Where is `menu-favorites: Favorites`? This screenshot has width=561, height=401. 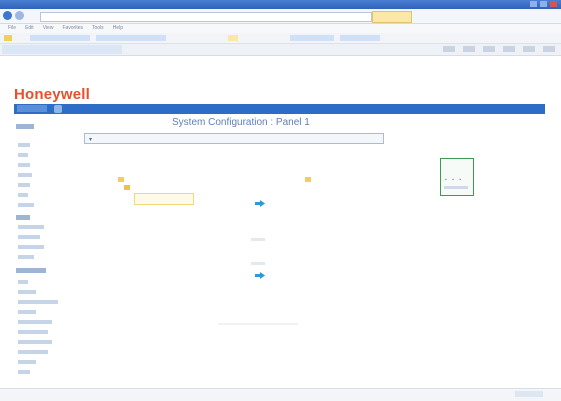
menu-favorites: Favorites is located at coordinates (72, 28).